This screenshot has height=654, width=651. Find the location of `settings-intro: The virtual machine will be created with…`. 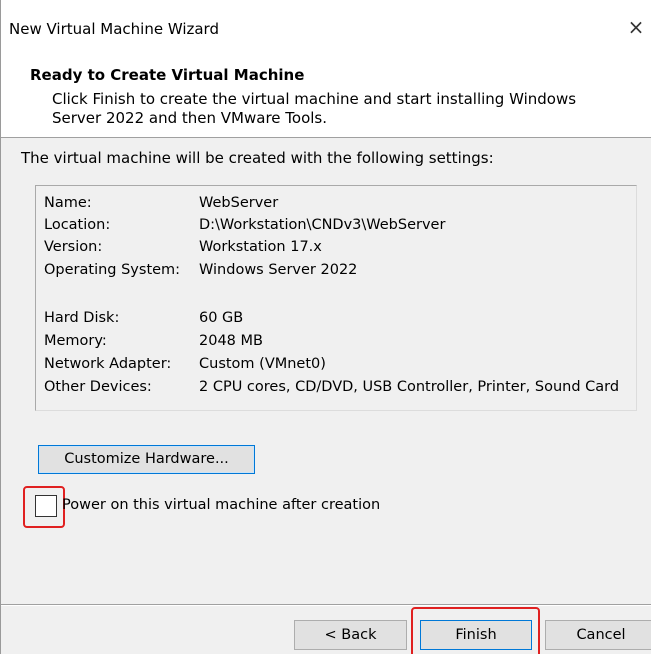

settings-intro: The virtual machine will be created with… is located at coordinates (257, 158).